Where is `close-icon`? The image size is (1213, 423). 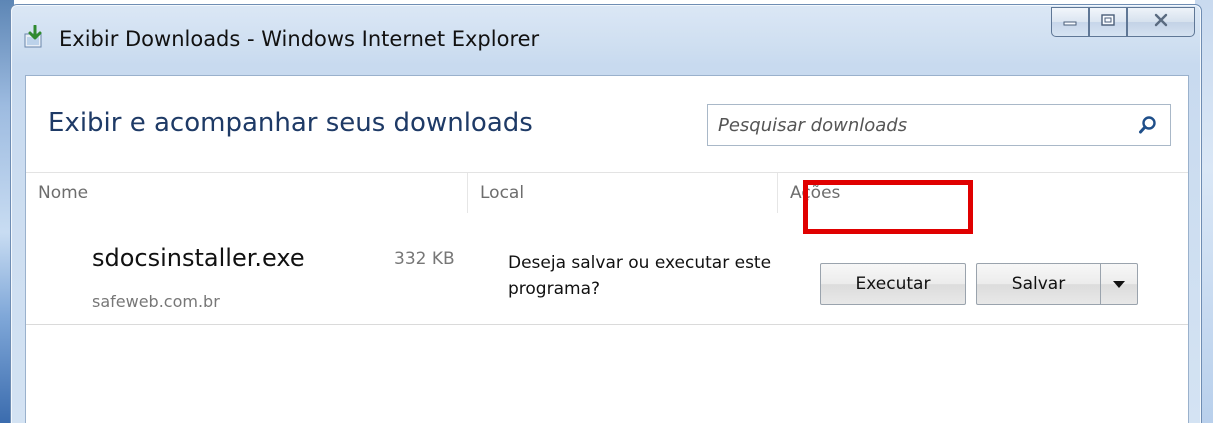 close-icon is located at coordinates (1161, 22).